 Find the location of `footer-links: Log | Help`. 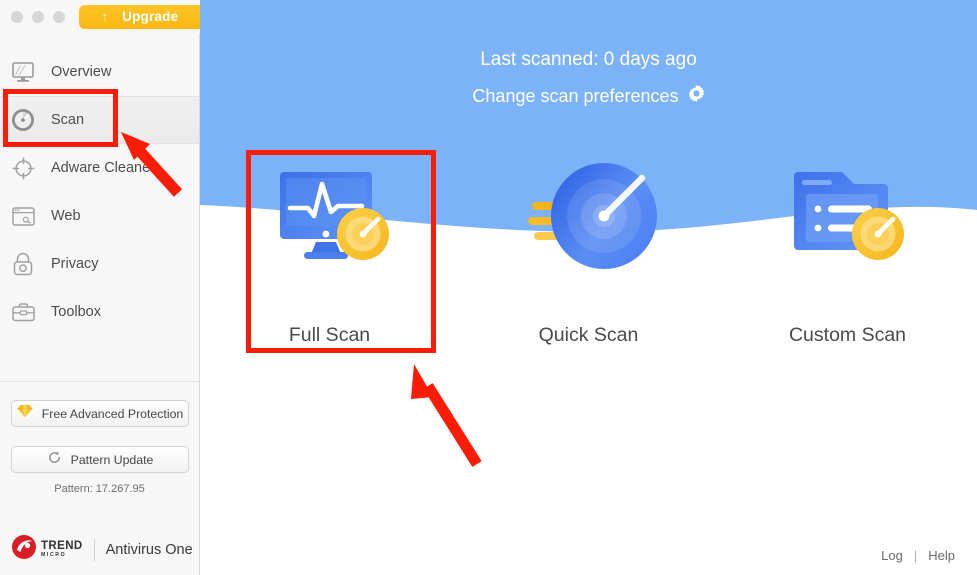

footer-links: Log | Help is located at coordinates (918, 555).